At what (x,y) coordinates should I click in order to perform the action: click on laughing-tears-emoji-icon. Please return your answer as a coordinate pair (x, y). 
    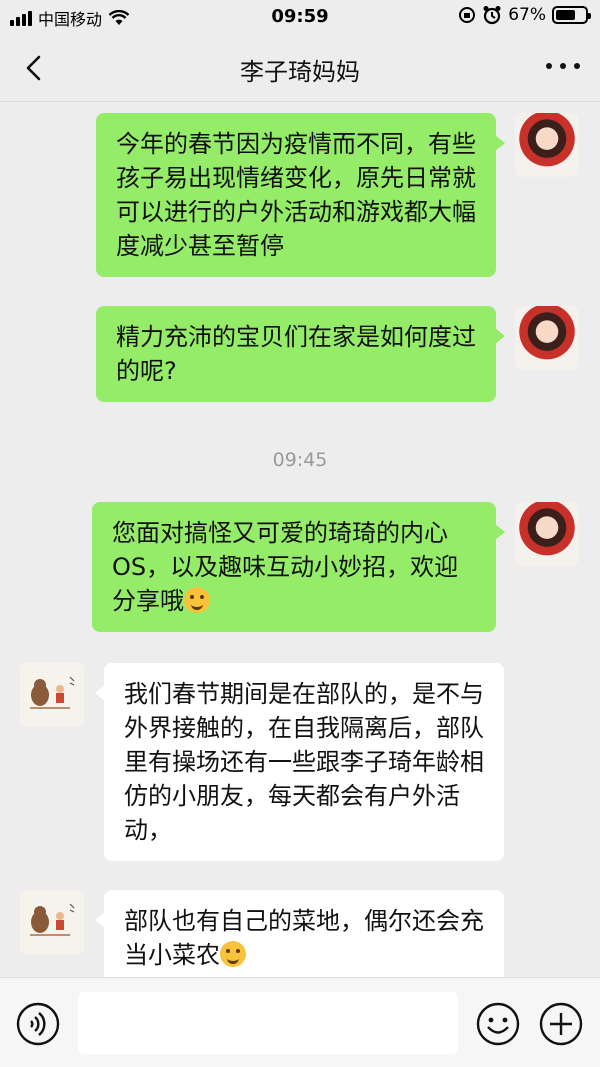
    Looking at the image, I should click on (233, 954).